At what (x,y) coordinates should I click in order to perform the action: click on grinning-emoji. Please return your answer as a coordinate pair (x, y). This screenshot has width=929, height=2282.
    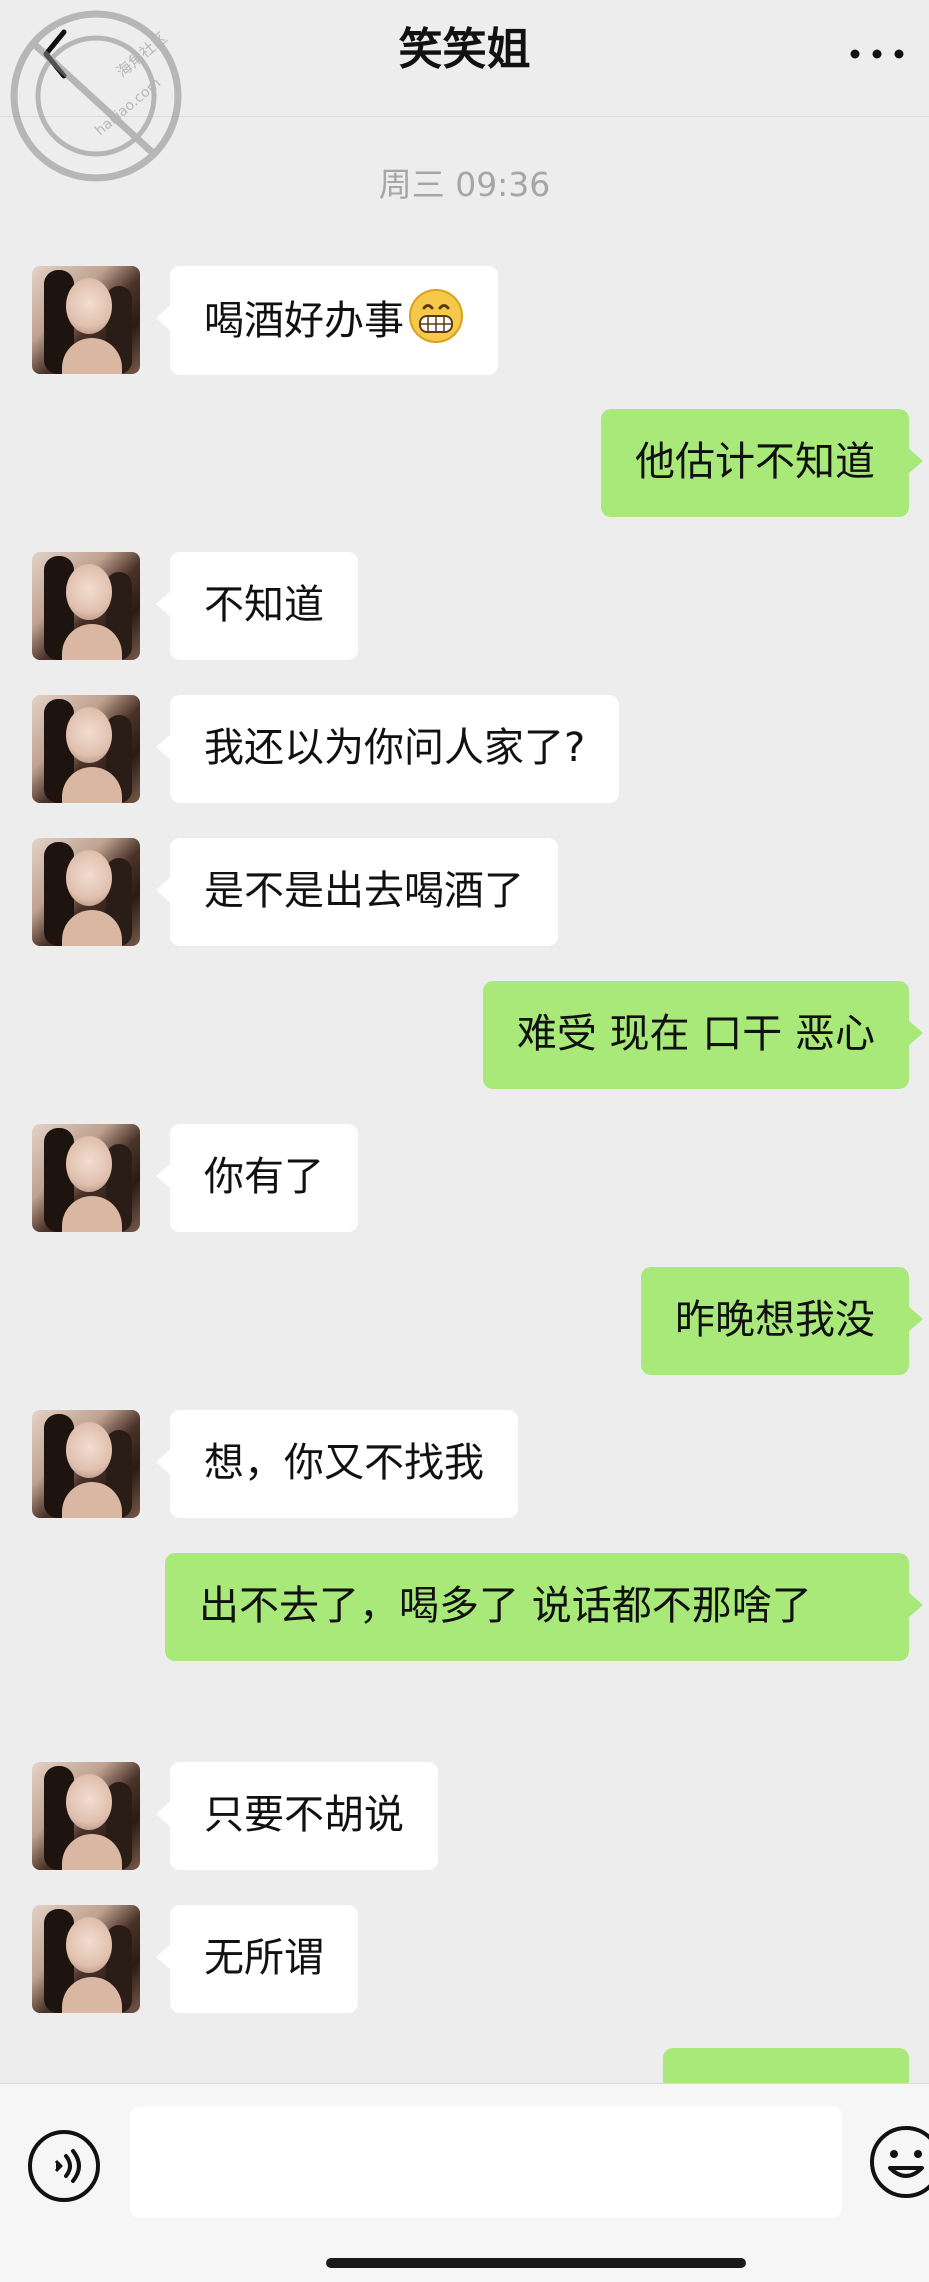
    Looking at the image, I should click on (436, 316).